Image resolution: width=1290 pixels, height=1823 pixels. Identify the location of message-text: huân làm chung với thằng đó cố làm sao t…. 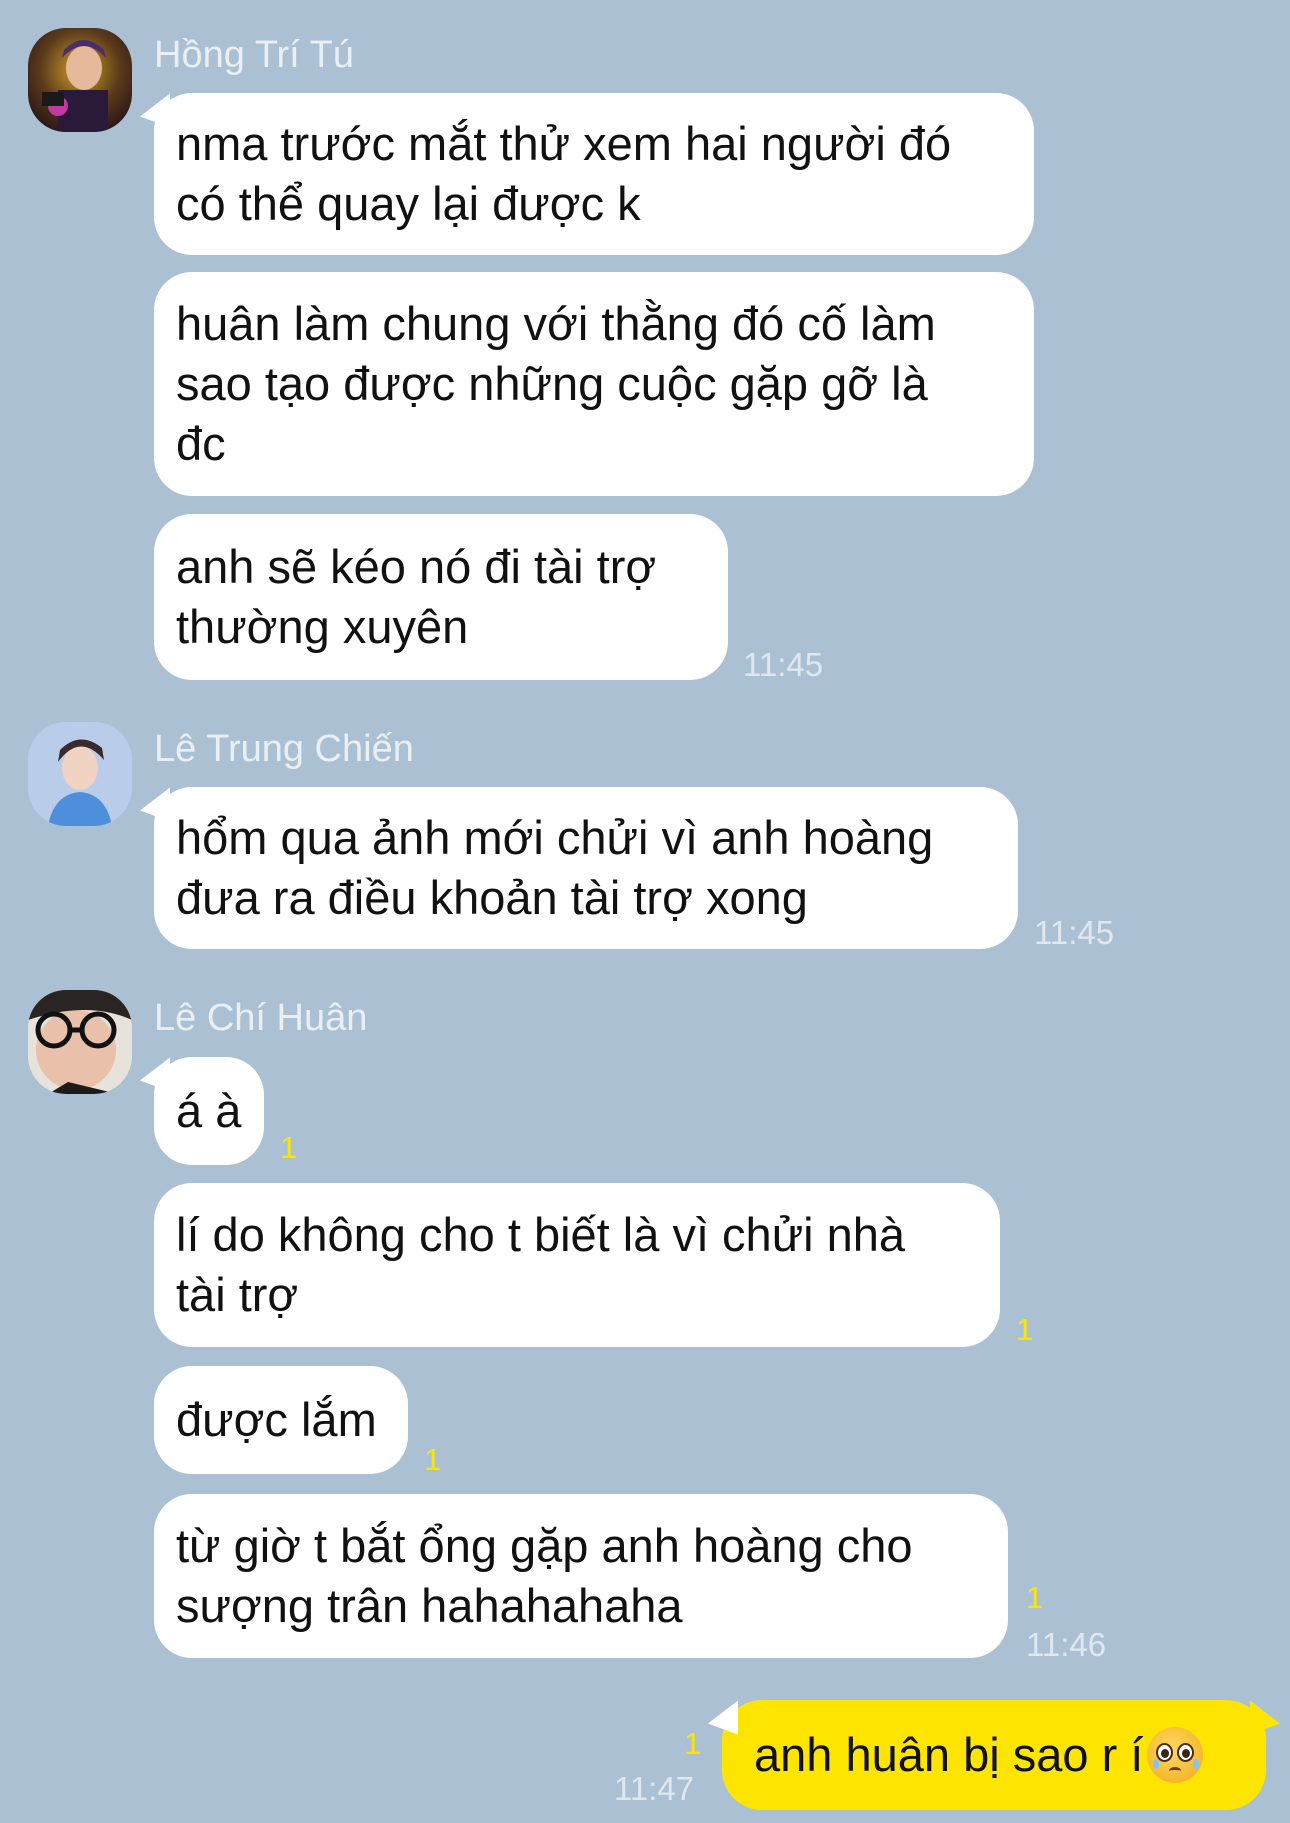
(556, 383).